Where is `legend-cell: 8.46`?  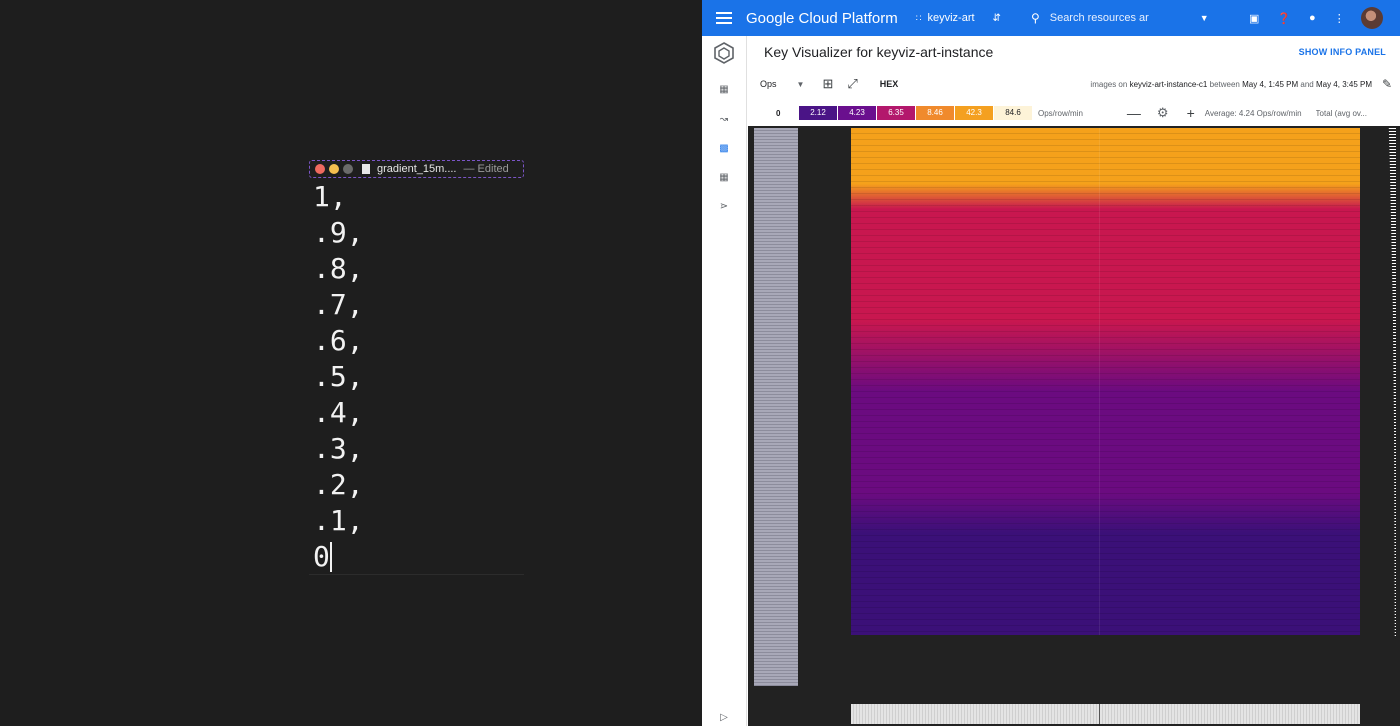
legend-cell: 8.46 is located at coordinates (935, 113).